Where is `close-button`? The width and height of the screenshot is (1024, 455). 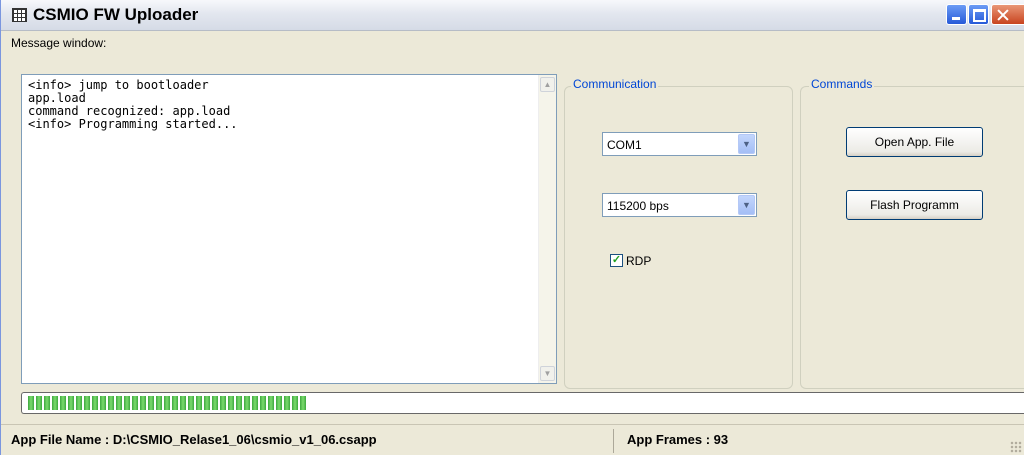
close-button is located at coordinates (1007, 14).